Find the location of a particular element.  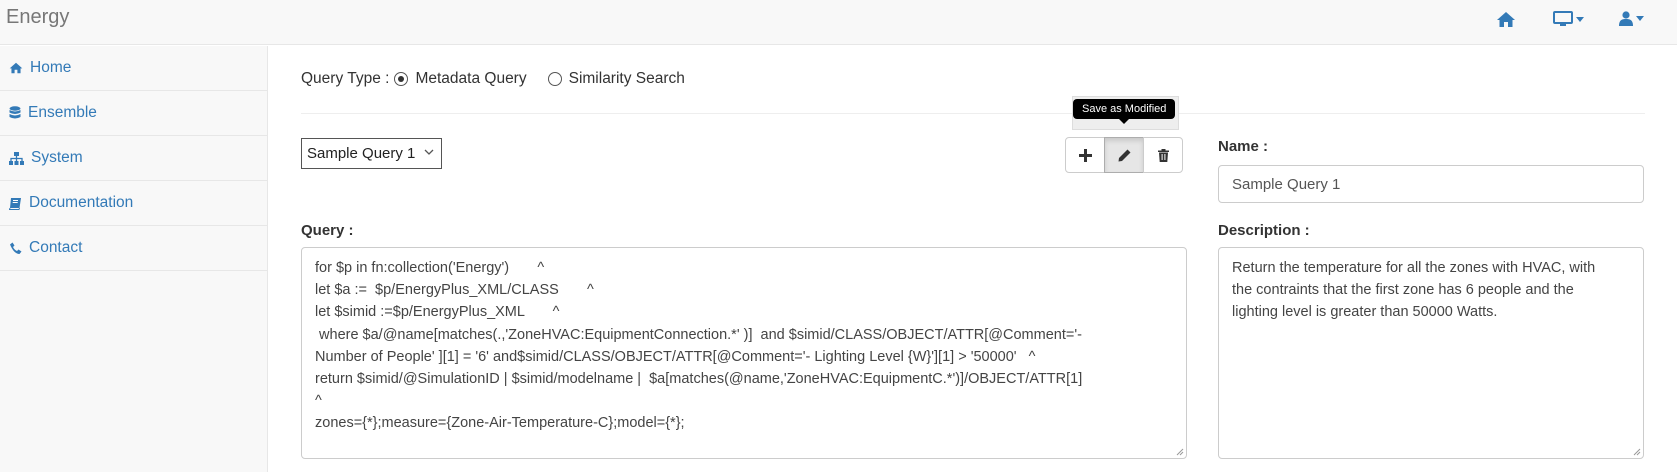

sitemap-icon is located at coordinates (16, 158).